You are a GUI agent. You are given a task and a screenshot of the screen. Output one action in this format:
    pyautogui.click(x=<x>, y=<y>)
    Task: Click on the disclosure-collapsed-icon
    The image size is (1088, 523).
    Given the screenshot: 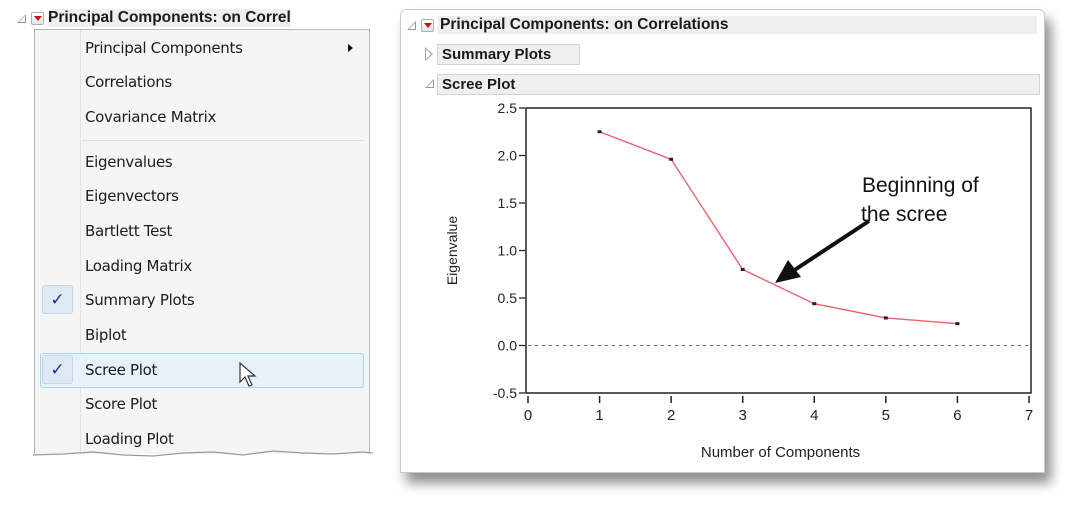 What is the action you would take?
    pyautogui.click(x=429, y=54)
    